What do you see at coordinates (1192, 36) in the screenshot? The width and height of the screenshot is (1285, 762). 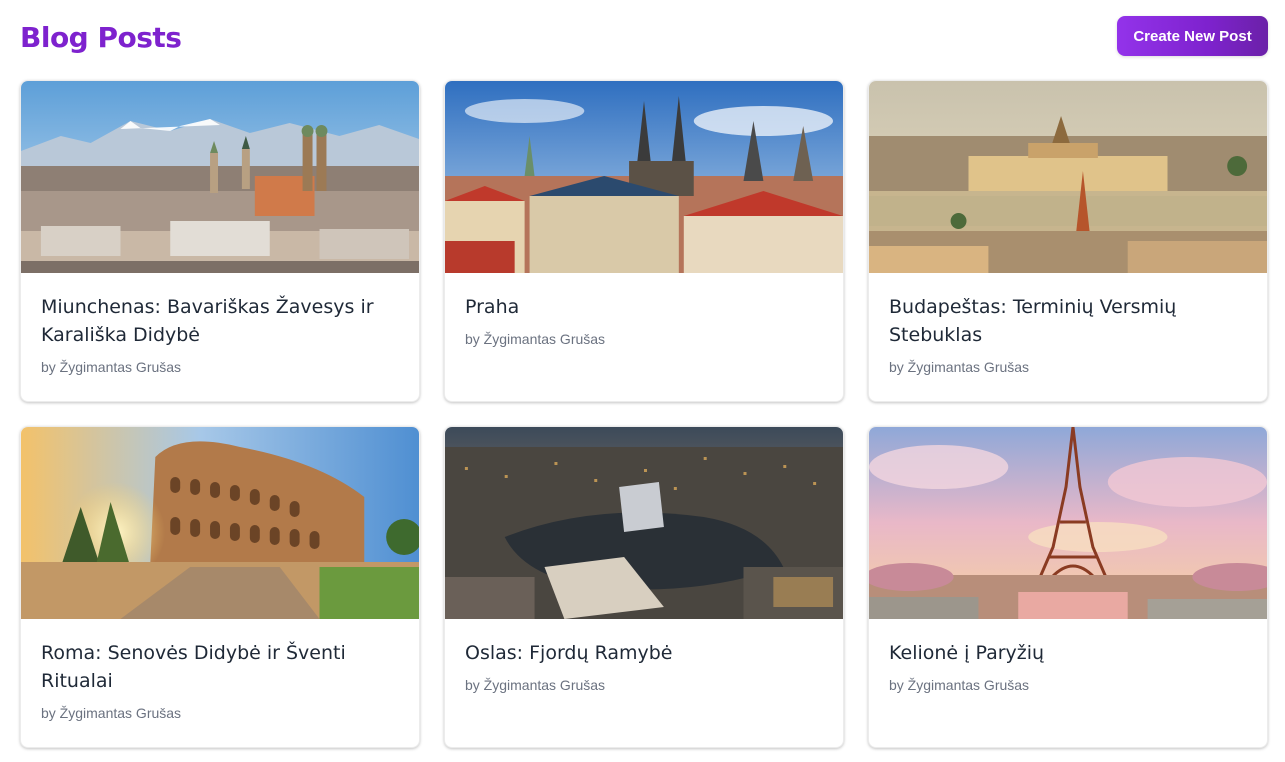 I see `create-new-post-button: Create New Post` at bounding box center [1192, 36].